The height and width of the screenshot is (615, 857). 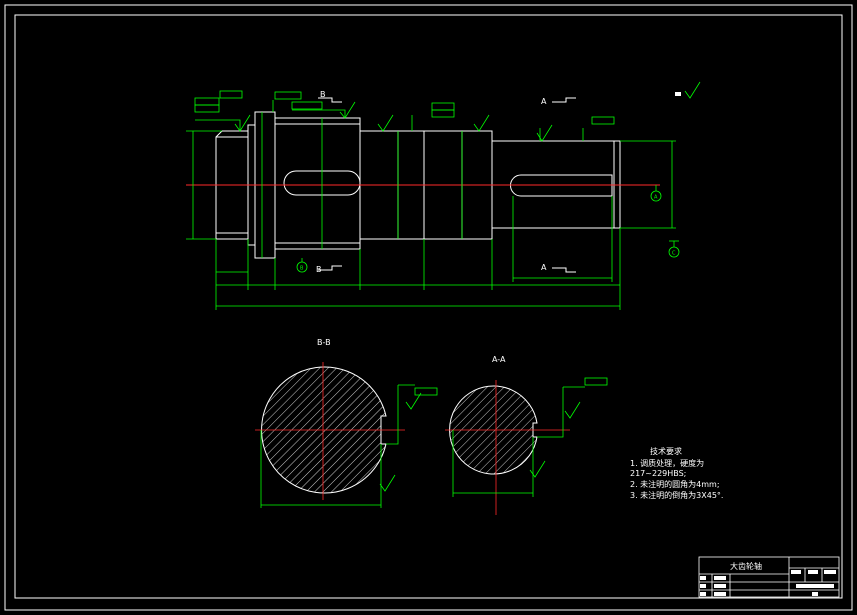 What do you see at coordinates (499, 359) in the screenshot?
I see `section-aa-title: A-A` at bounding box center [499, 359].